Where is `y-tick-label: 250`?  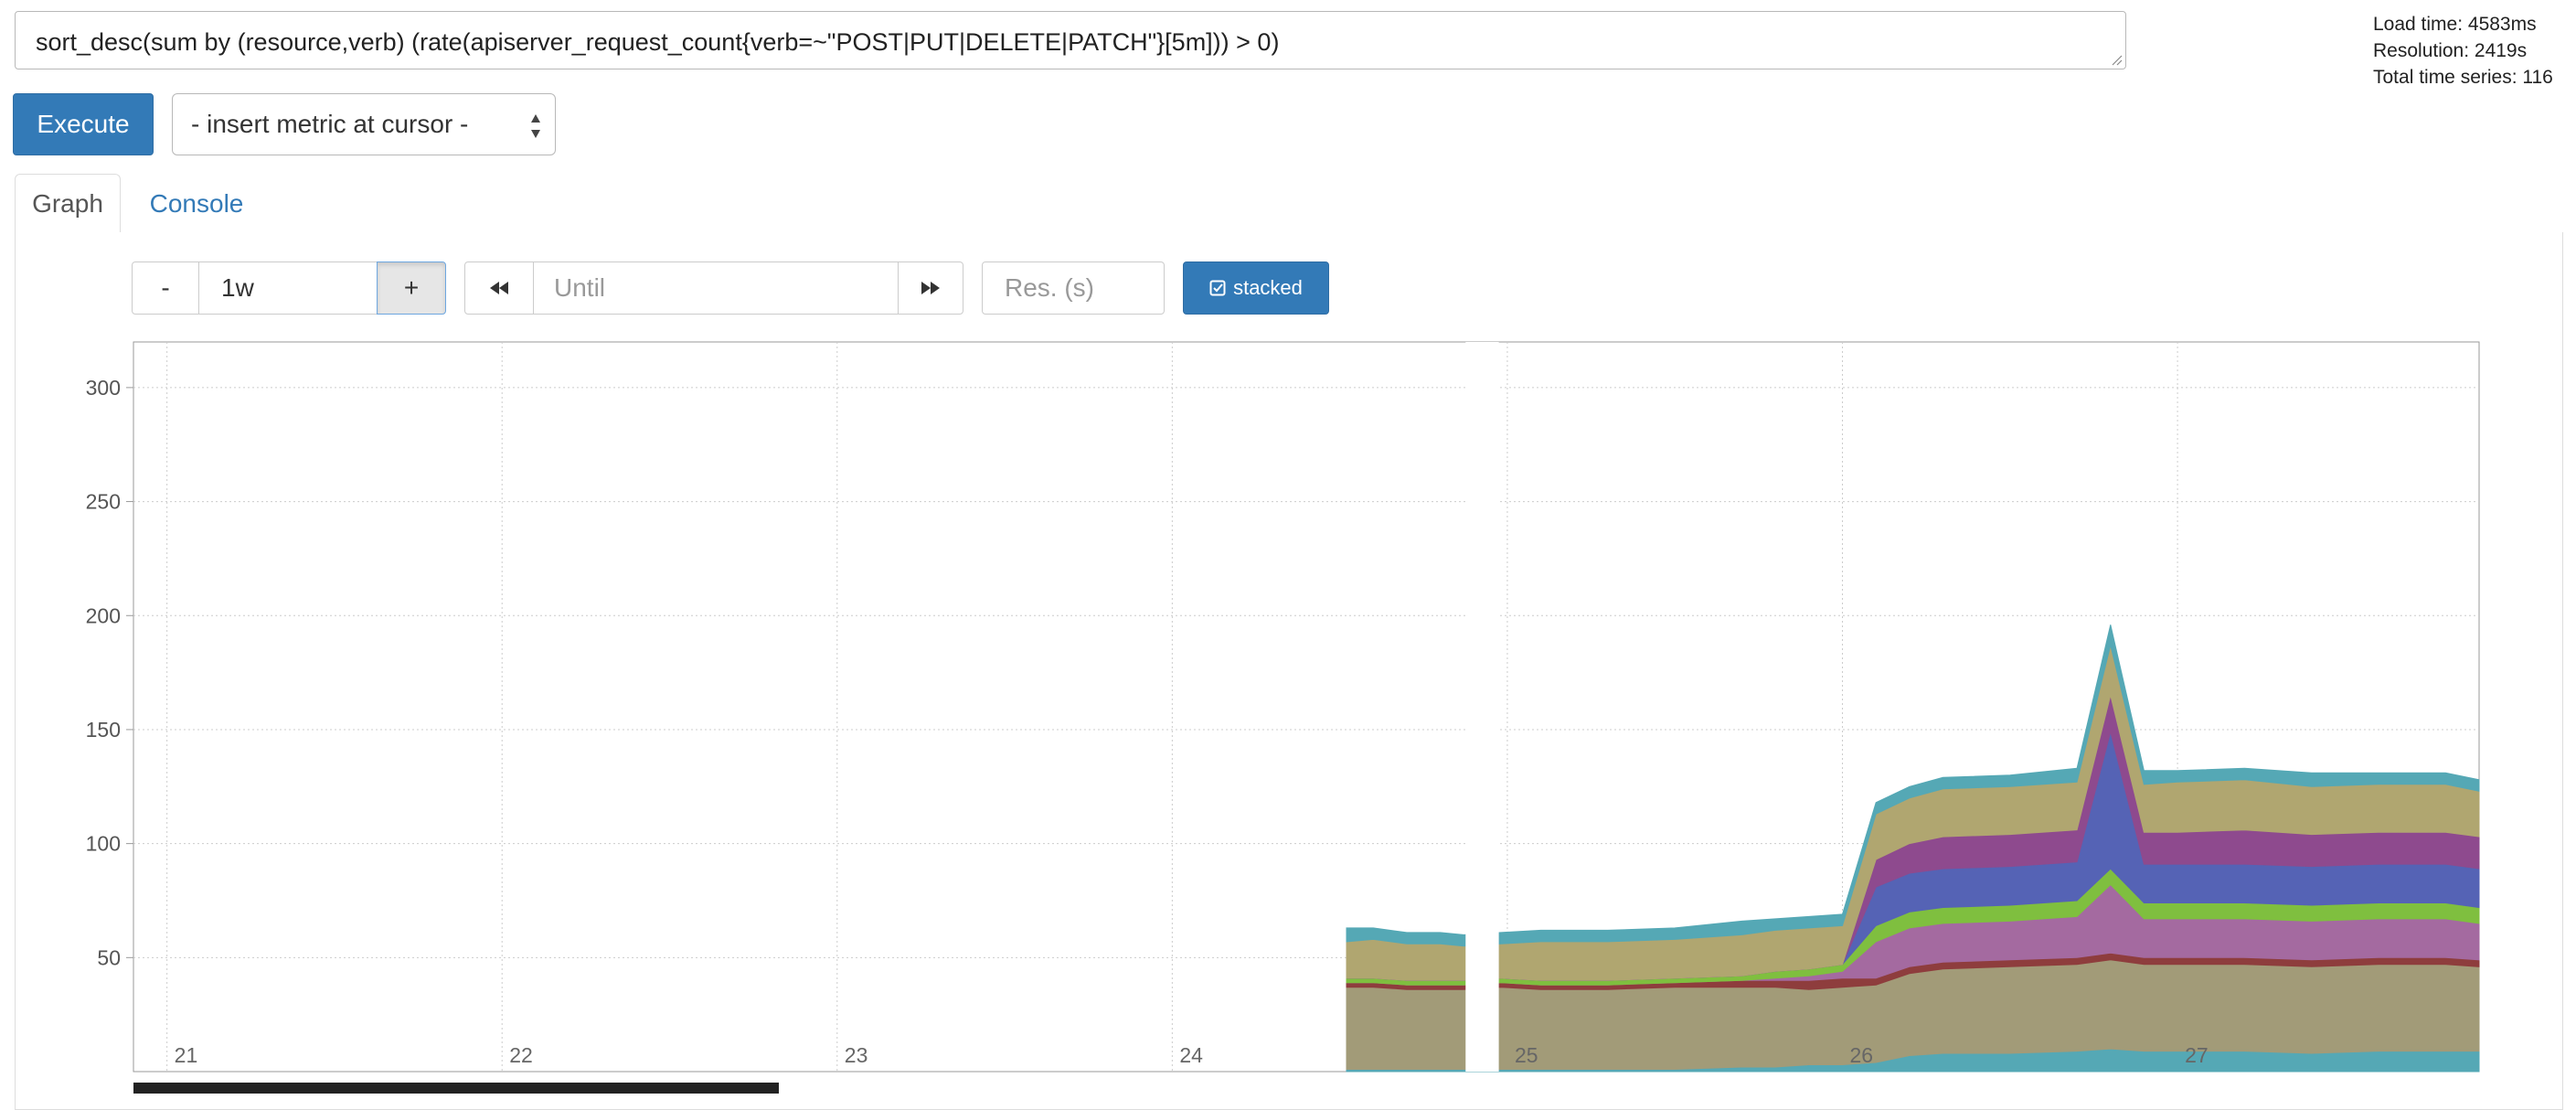 y-tick-label: 250 is located at coordinates (103, 502).